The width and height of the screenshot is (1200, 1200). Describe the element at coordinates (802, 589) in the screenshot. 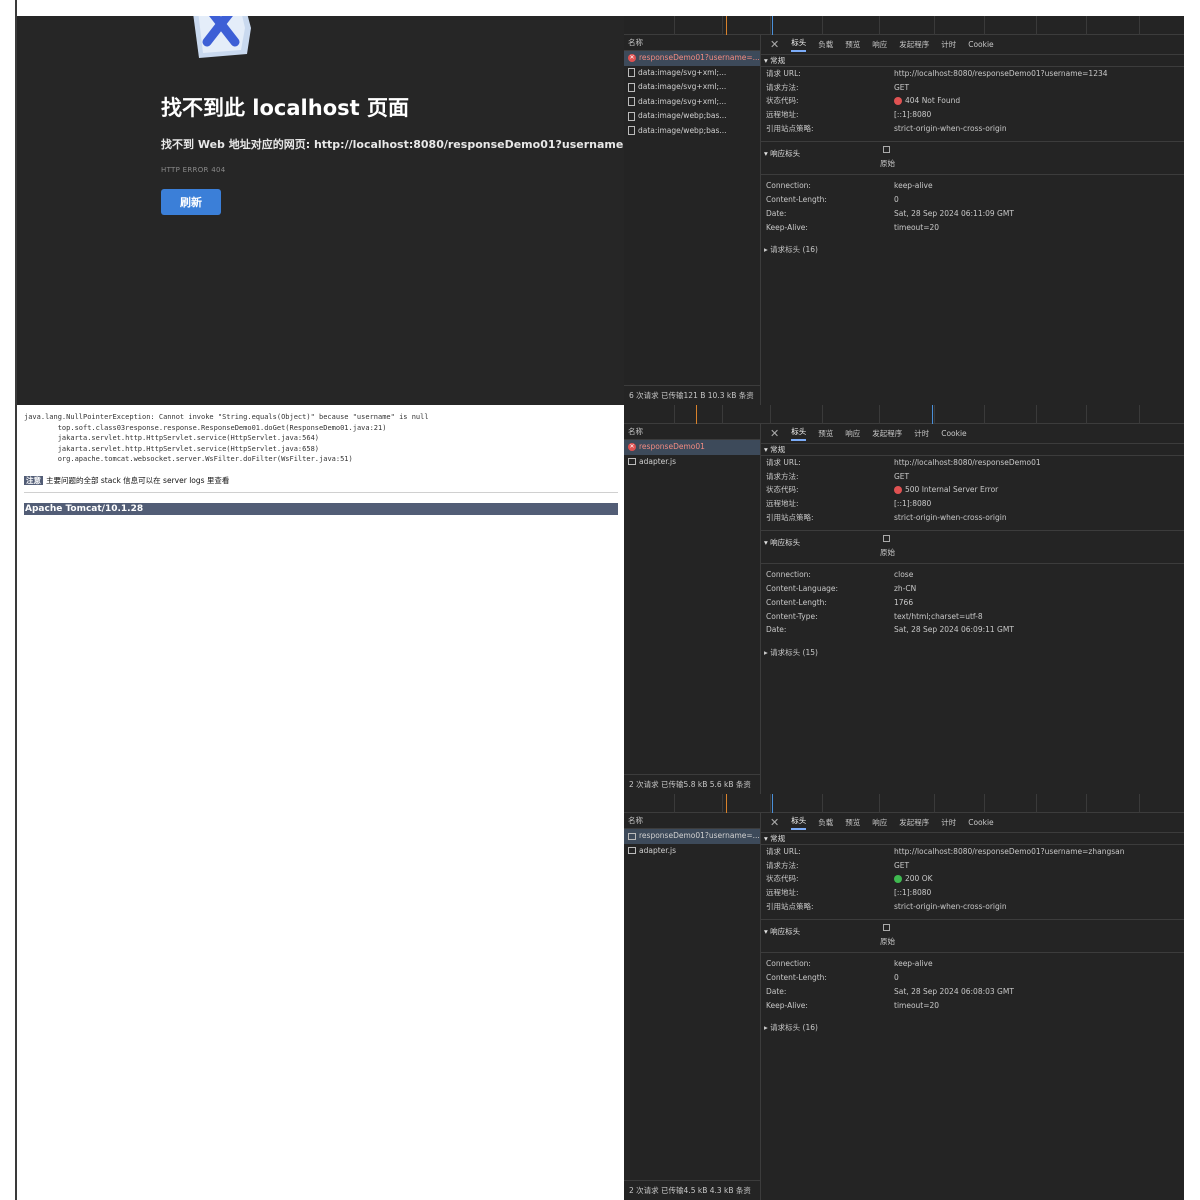

I see `header-key: Content-Language:` at that location.